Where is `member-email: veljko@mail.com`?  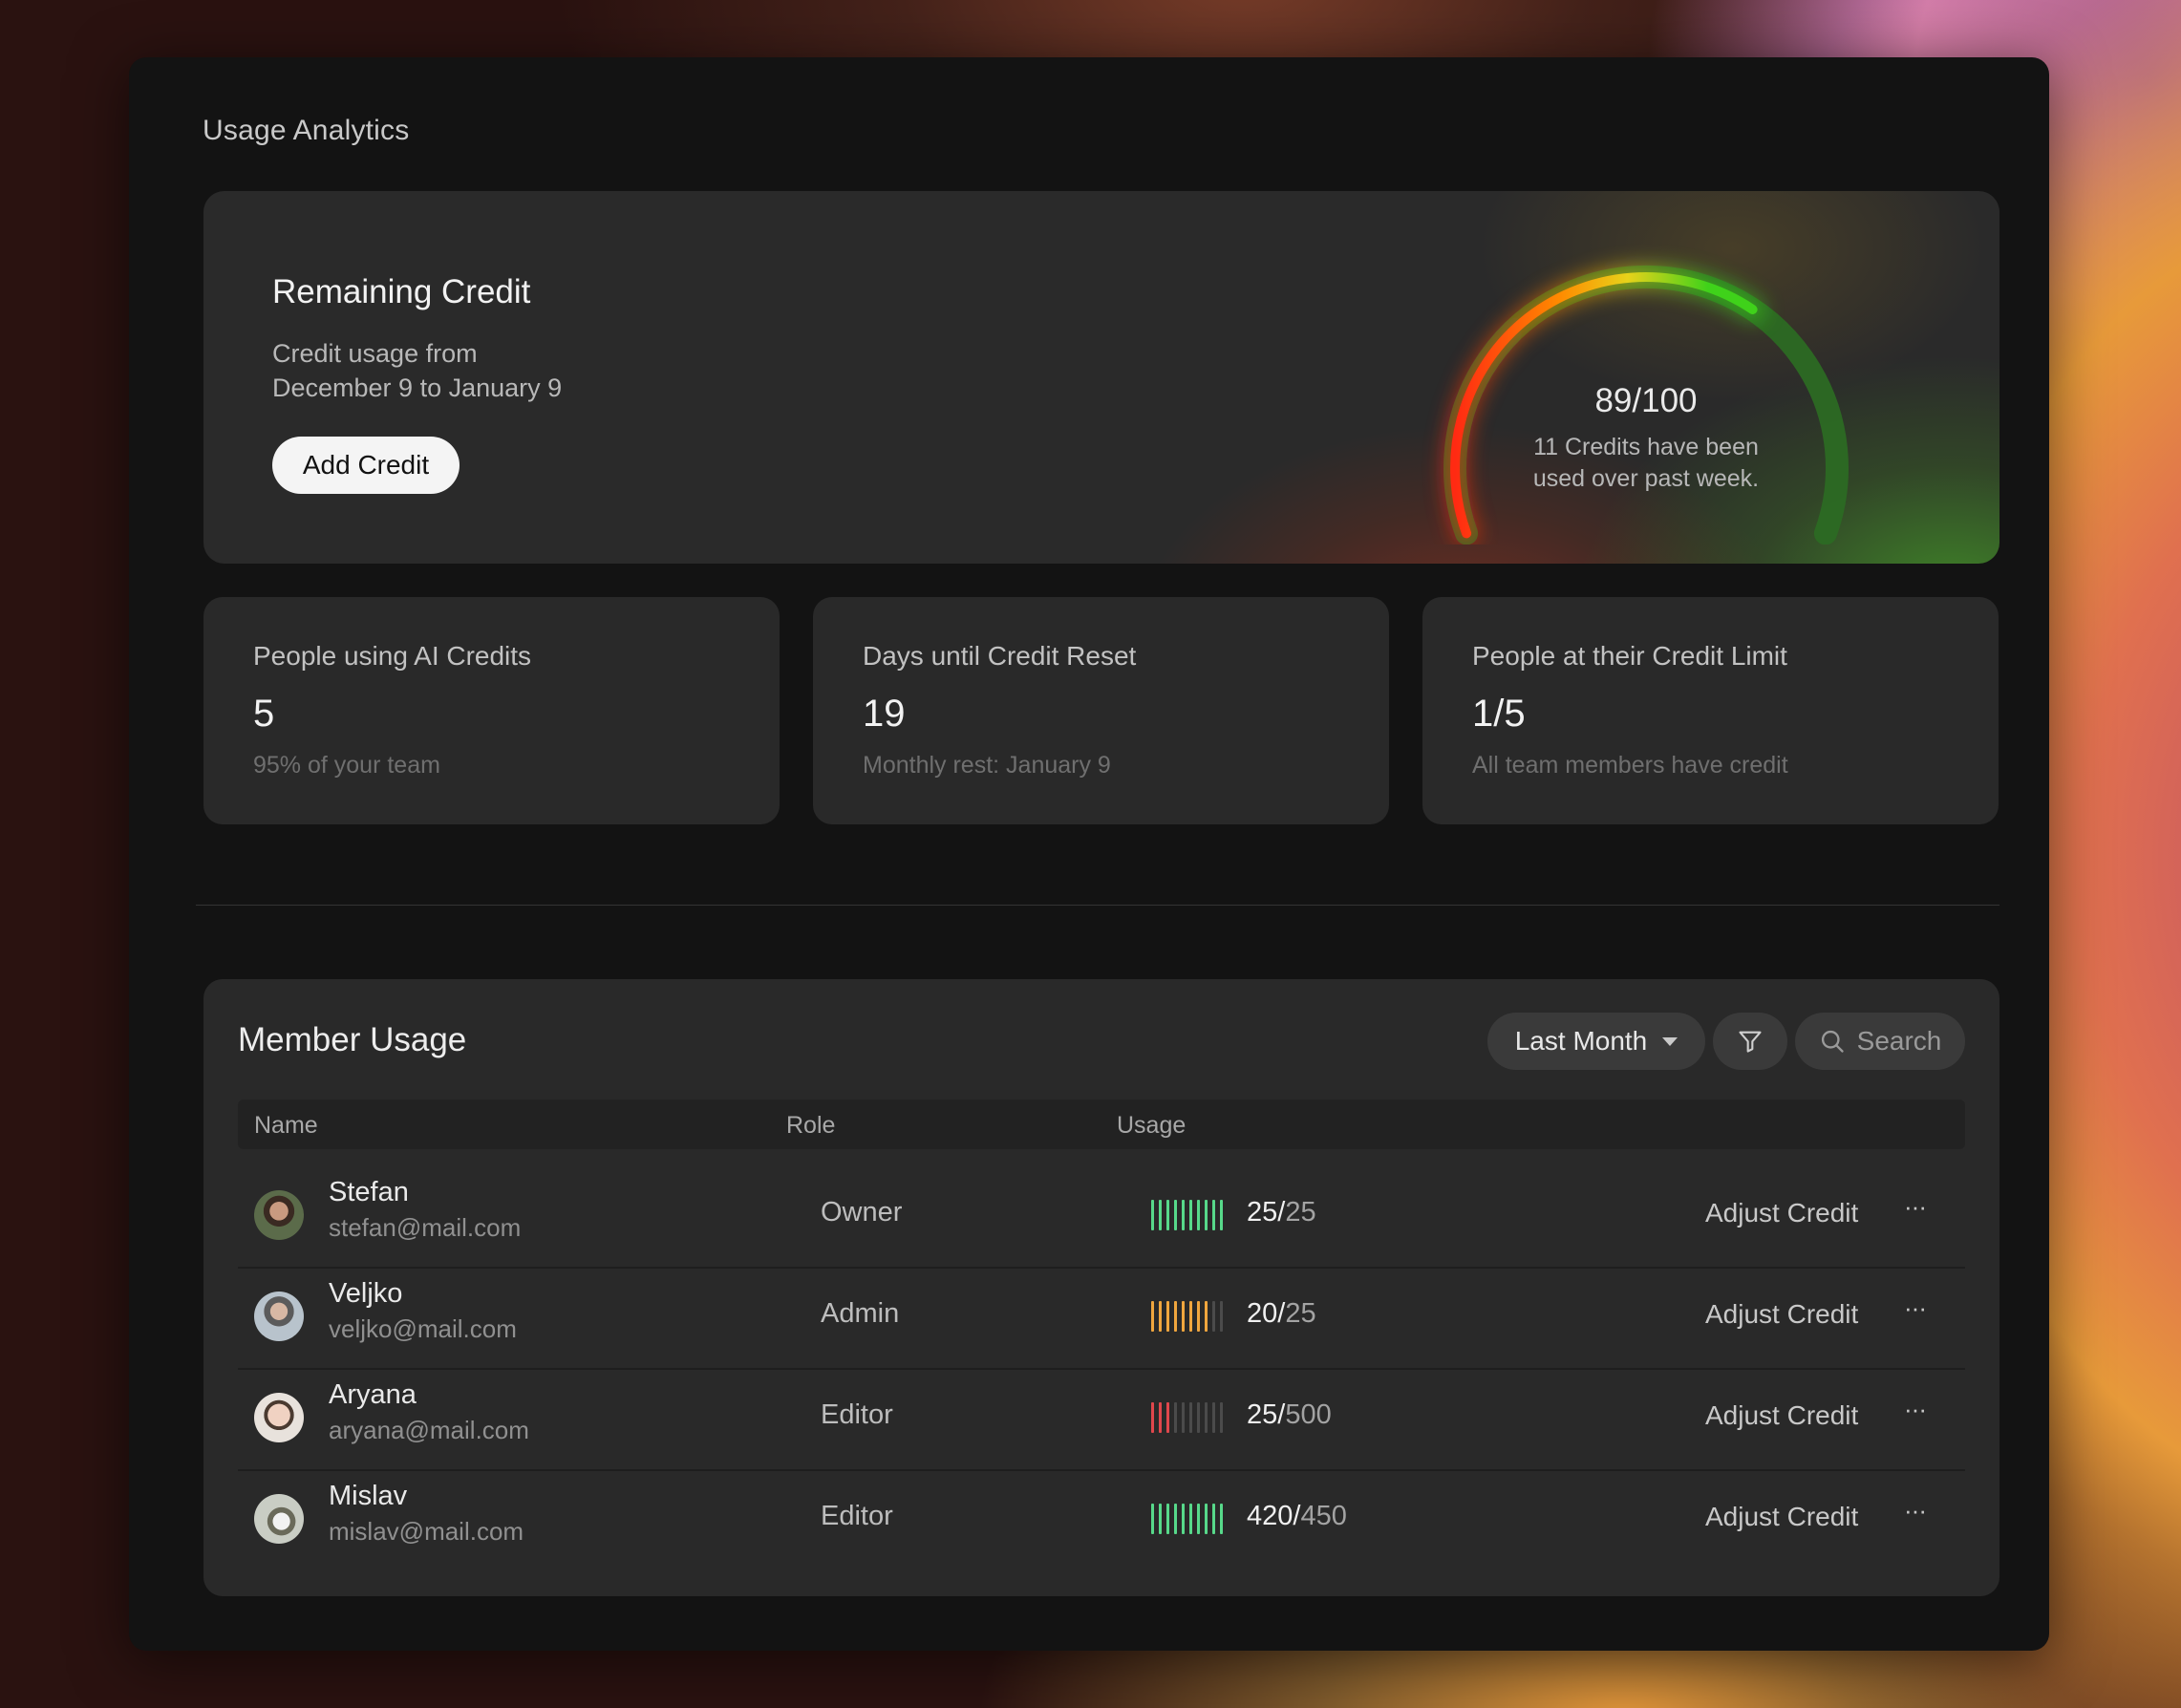
member-email: veljko@mail.com is located at coordinates (423, 1329).